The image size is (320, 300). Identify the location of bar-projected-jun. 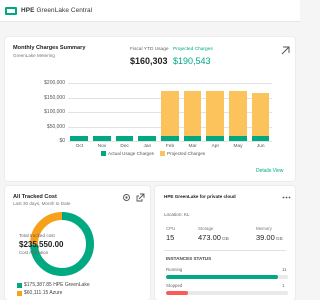
(260, 114).